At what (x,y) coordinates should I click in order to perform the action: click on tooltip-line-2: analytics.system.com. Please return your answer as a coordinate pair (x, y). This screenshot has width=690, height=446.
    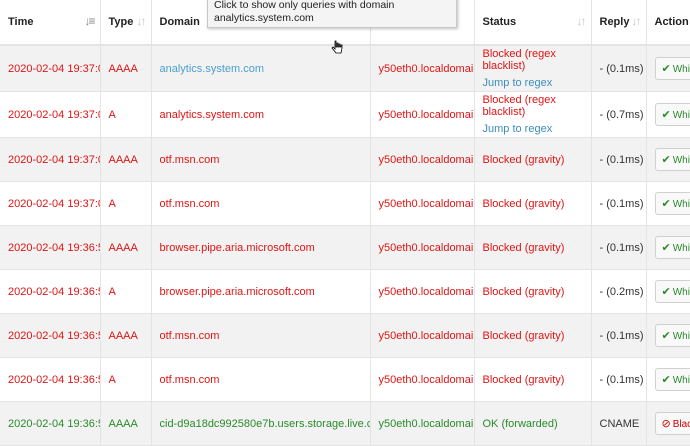
    Looking at the image, I should click on (332, 18).